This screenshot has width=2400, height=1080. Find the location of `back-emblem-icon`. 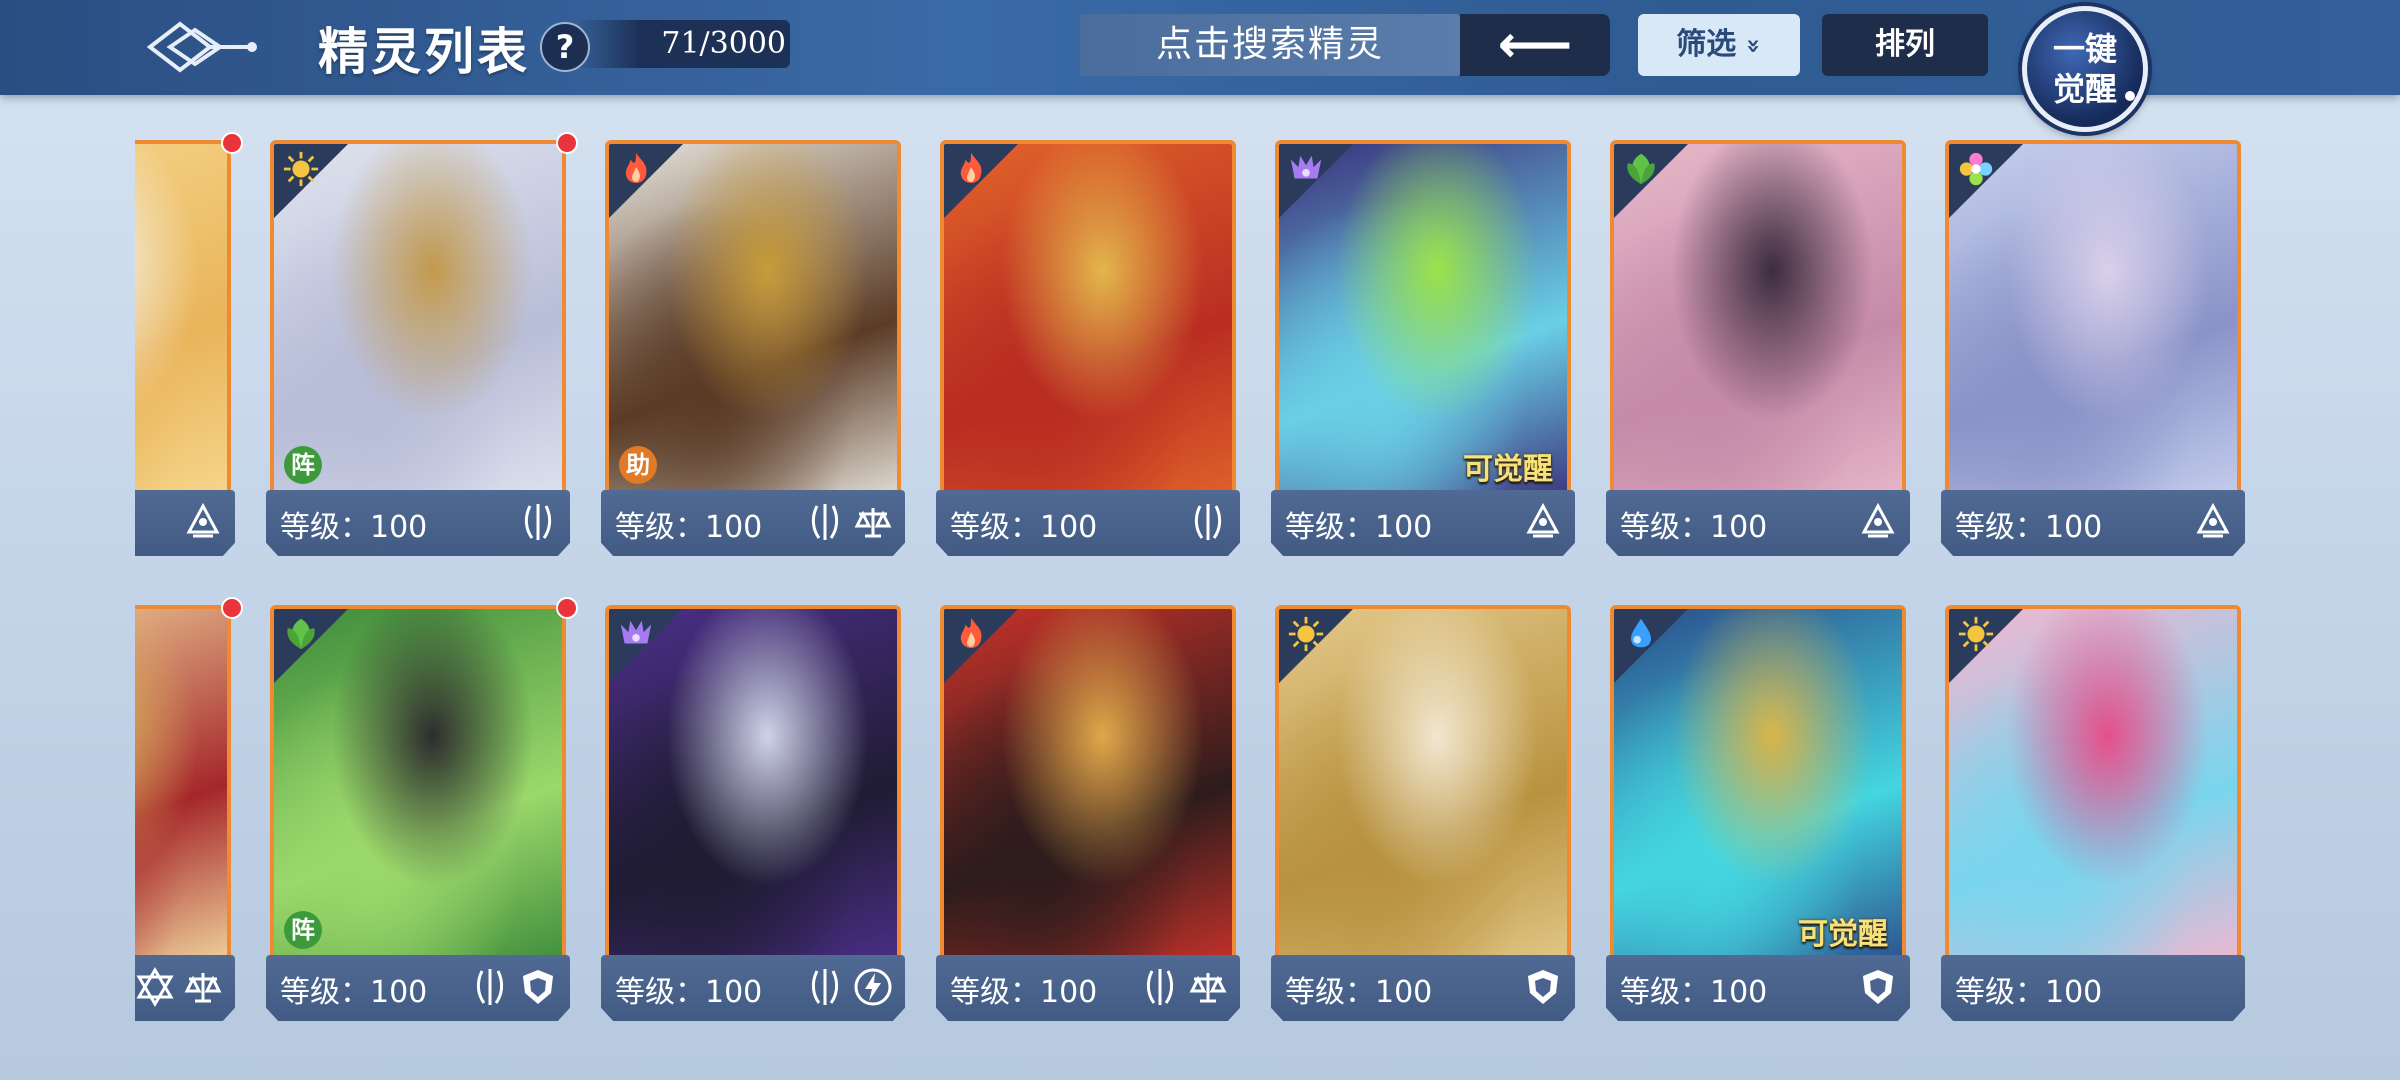

back-emblem-icon is located at coordinates (200, 47).